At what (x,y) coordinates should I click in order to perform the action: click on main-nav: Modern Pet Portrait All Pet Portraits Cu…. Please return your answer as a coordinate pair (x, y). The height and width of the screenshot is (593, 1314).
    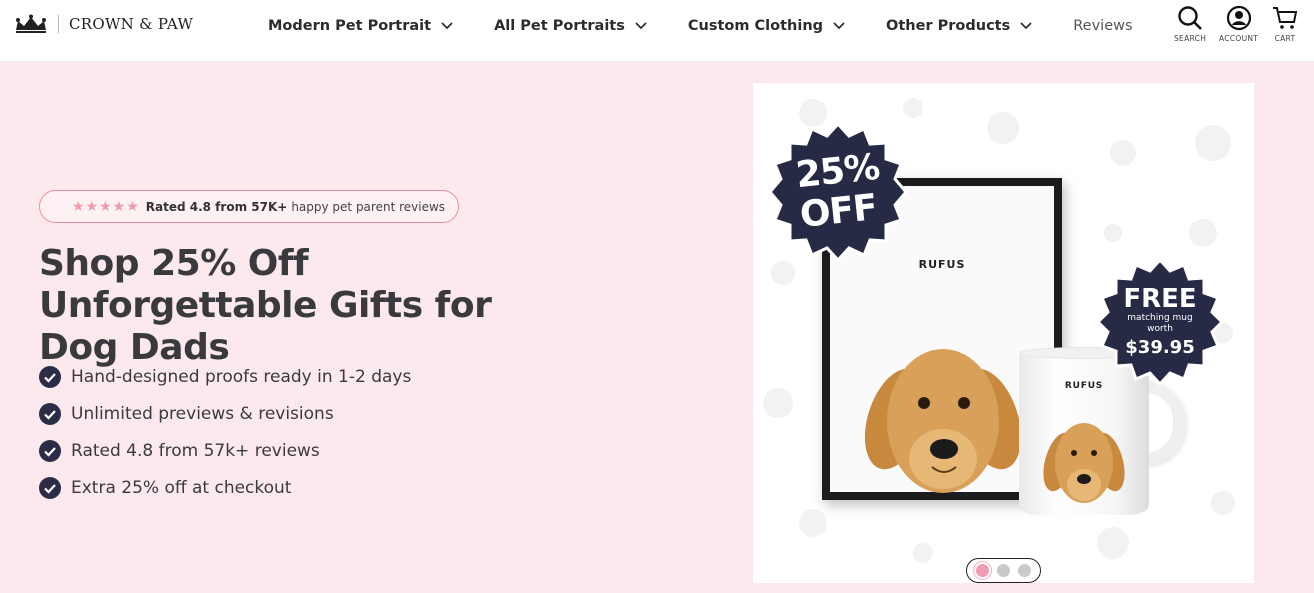
    Looking at the image, I should click on (700, 26).